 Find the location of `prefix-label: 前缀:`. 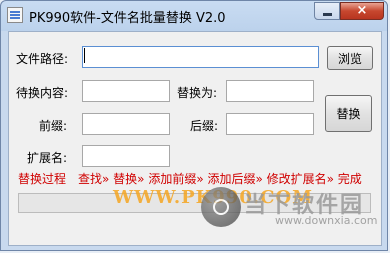

prefix-label: 前缀: is located at coordinates (53, 126).